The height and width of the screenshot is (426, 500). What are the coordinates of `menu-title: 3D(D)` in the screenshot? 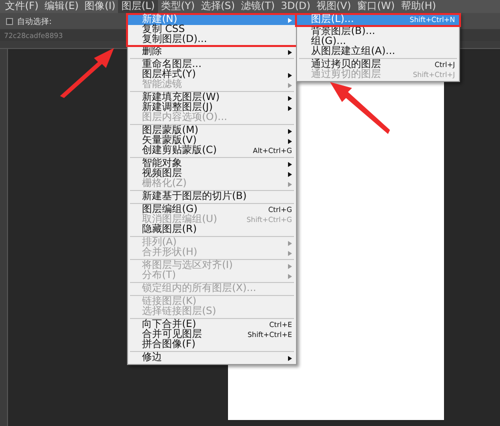 It's located at (296, 6).